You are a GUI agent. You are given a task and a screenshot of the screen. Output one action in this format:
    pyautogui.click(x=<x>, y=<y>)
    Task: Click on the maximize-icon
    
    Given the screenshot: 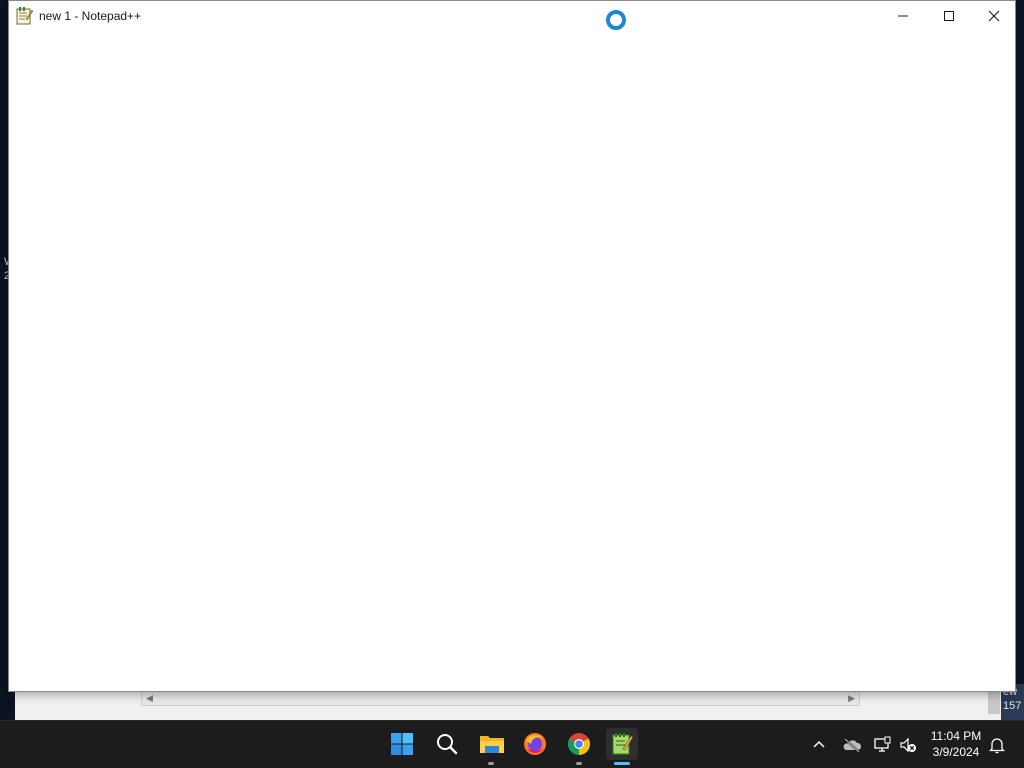 What is the action you would take?
    pyautogui.click(x=949, y=16)
    